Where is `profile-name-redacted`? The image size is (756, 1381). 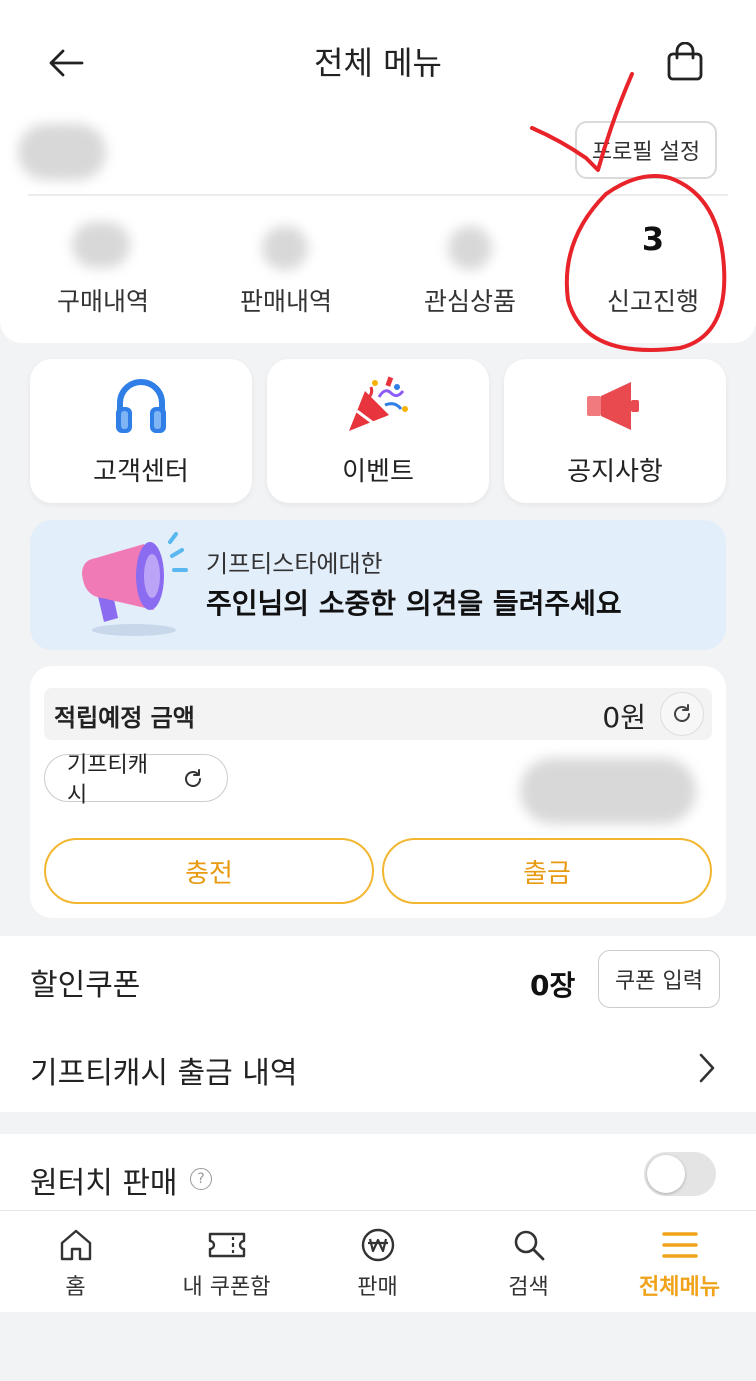 profile-name-redacted is located at coordinates (62, 152).